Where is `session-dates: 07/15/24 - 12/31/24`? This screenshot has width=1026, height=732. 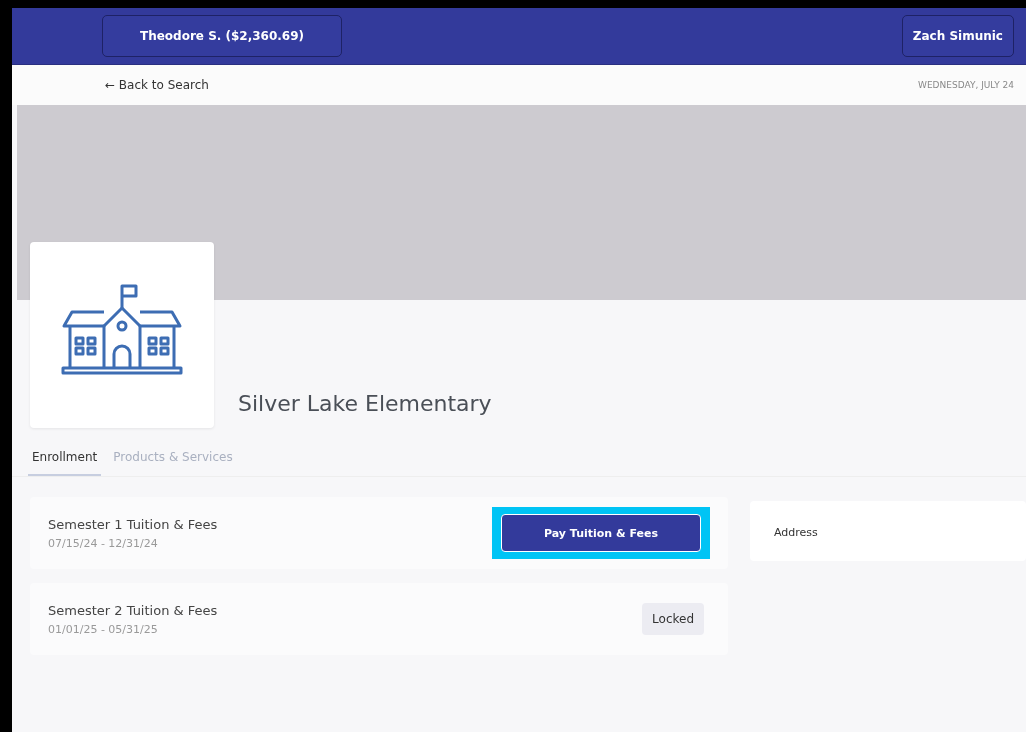 session-dates: 07/15/24 - 12/31/24 is located at coordinates (103, 543).